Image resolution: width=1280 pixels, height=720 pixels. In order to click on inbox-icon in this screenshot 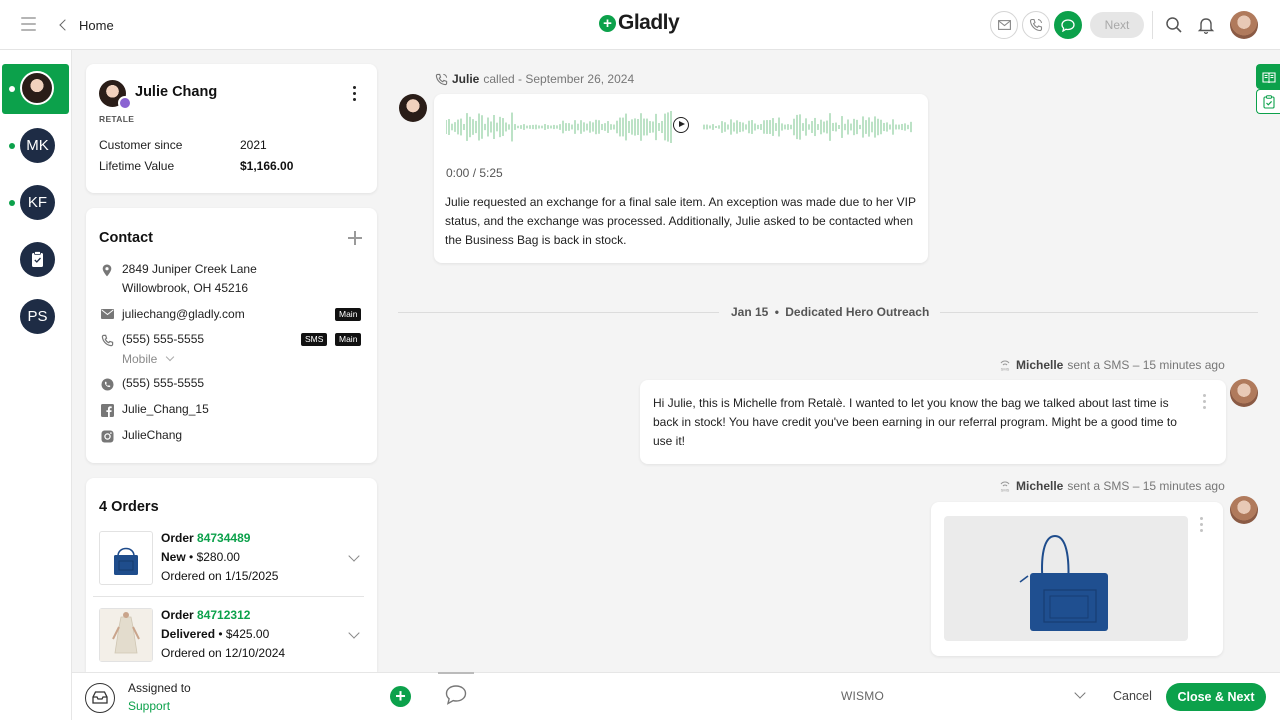, I will do `click(100, 698)`.